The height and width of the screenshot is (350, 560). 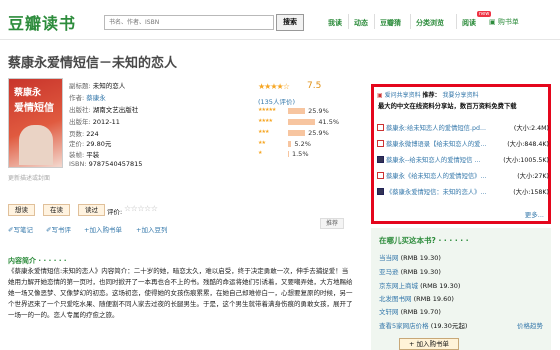 What do you see at coordinates (106, 164) in the screenshot?
I see `info-isbn: ISBN: 9787540457815` at bounding box center [106, 164].